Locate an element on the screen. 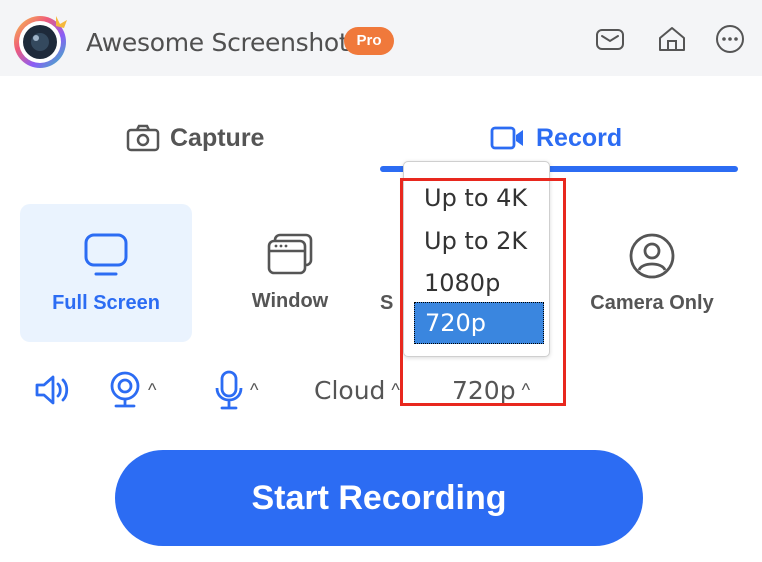 This screenshot has height=562, width=762. pro-badge: Pro is located at coordinates (369, 41).